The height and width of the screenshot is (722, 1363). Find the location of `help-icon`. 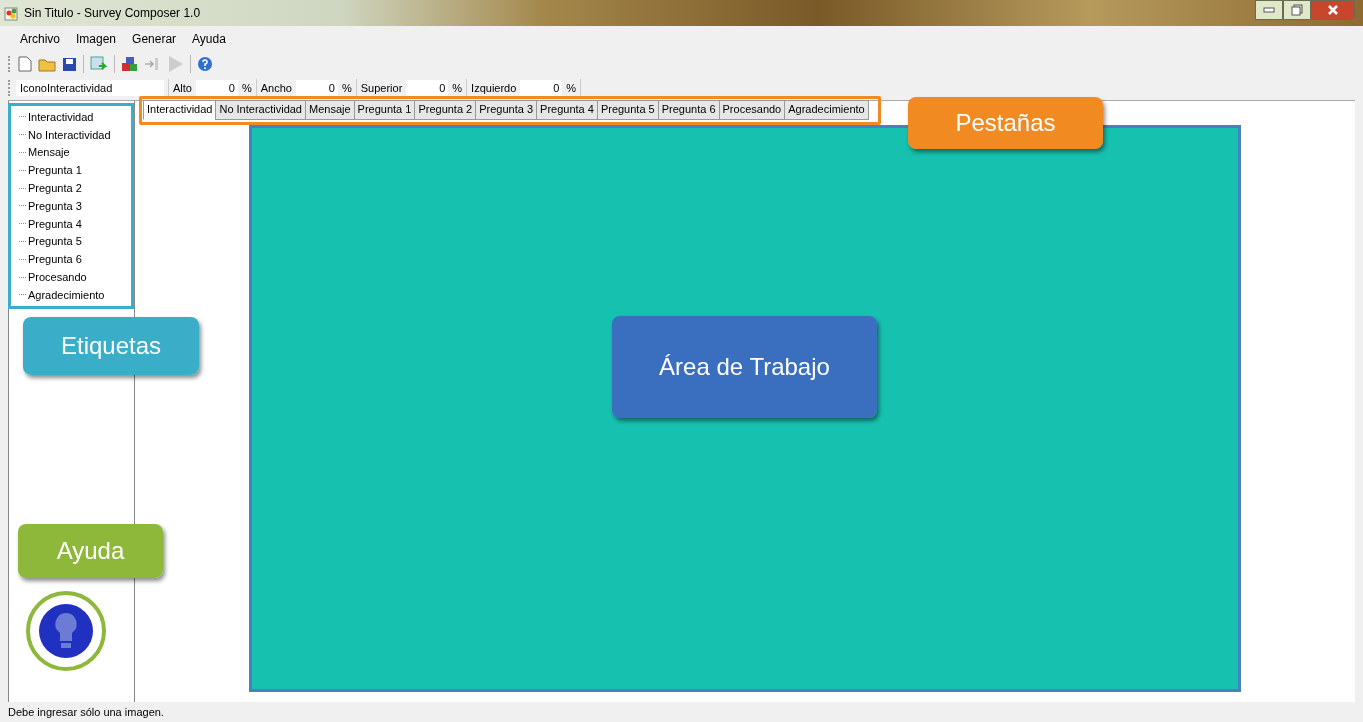

help-icon is located at coordinates (205, 64).